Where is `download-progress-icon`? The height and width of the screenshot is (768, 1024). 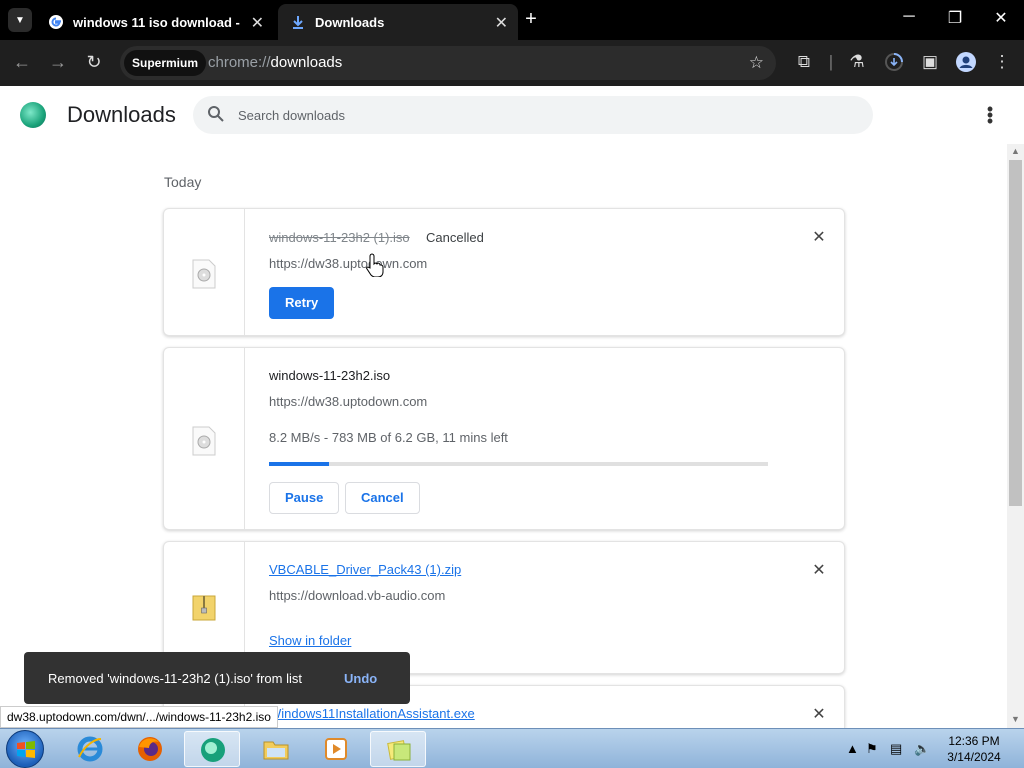
download-progress-icon is located at coordinates (894, 64).